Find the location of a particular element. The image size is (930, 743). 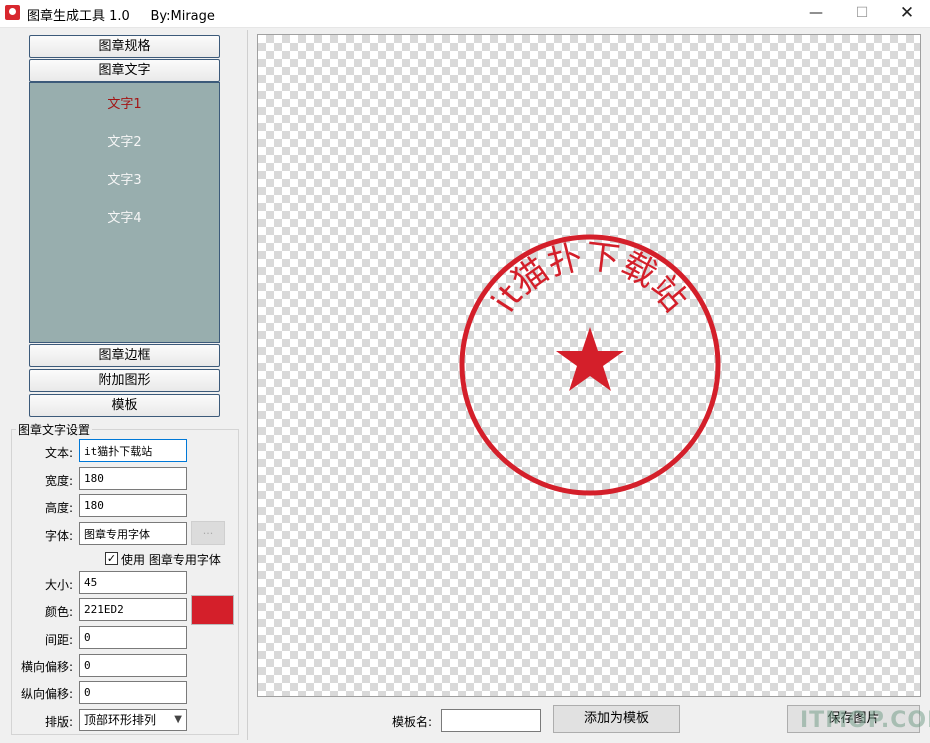

text-item-1: 文字1 is located at coordinates (124, 102).